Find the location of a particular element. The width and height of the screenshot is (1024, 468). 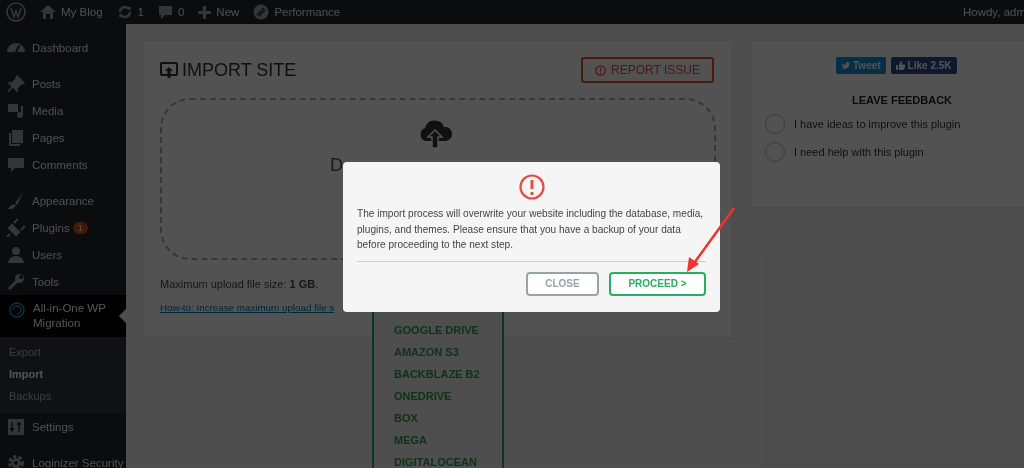

max-upload-text: Maximum upload file size: 1 GB. is located at coordinates (239, 284).